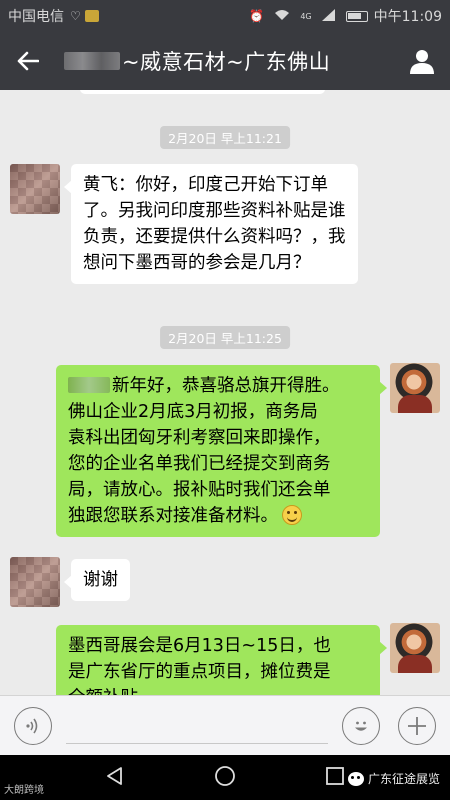  What do you see at coordinates (221, 660) in the screenshot?
I see `outgoing-message: 墨西哥展会是6月13日~15日，也 是广东省厅的重点项目，摊位费是 全额补贴。` at bounding box center [221, 660].